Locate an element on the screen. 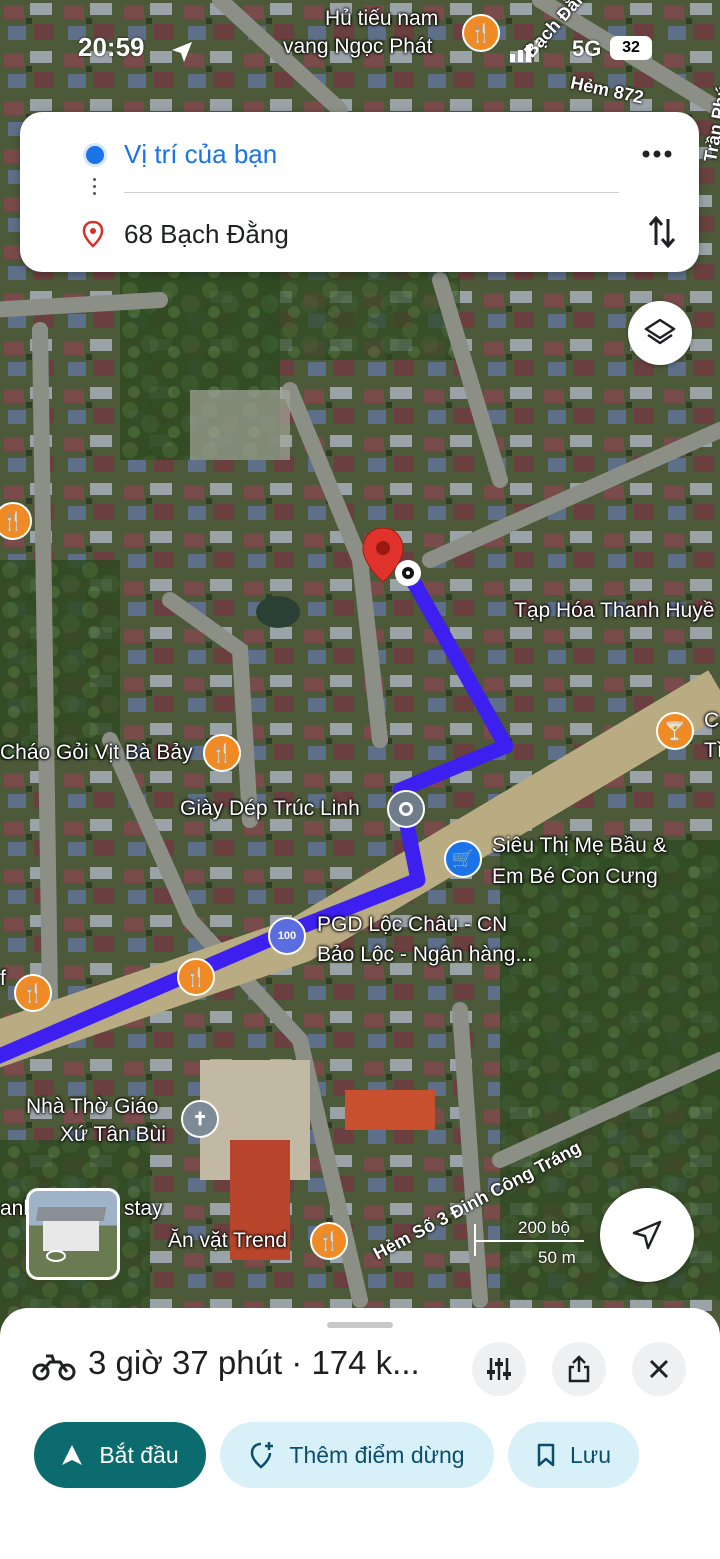 This screenshot has height=1559, width=720. swap-button is located at coordinates (662, 232).